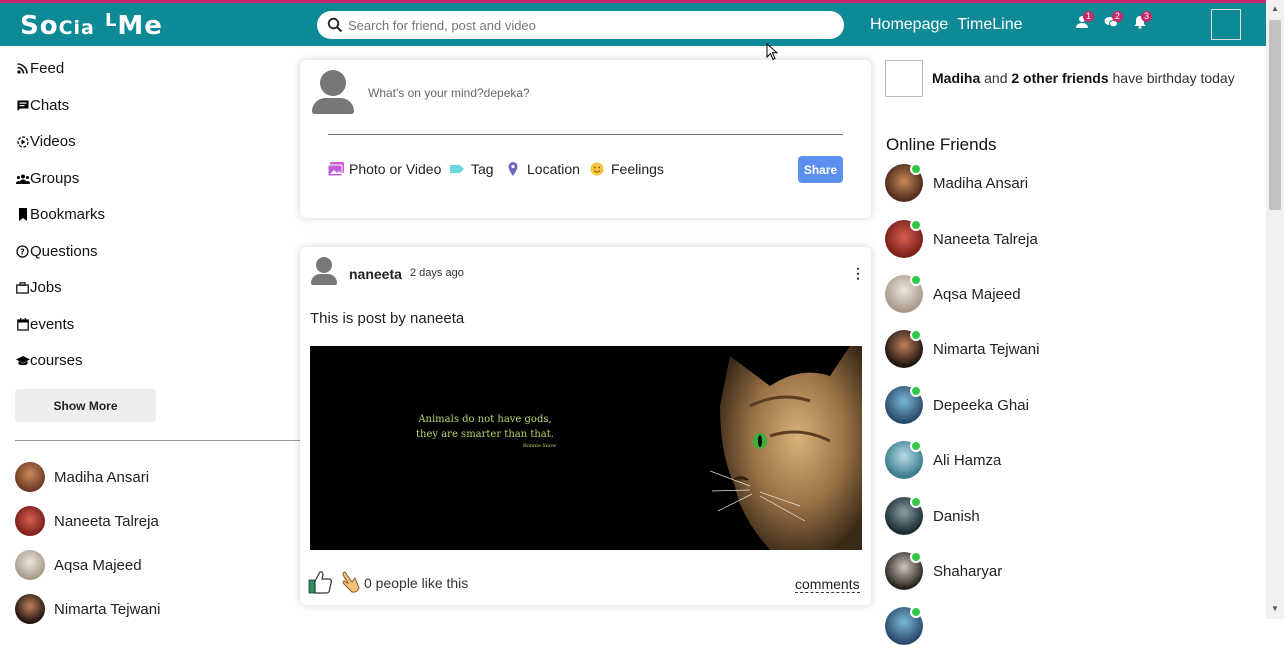 The width and height of the screenshot is (1284, 645). I want to click on chat-icon, so click(22, 105).